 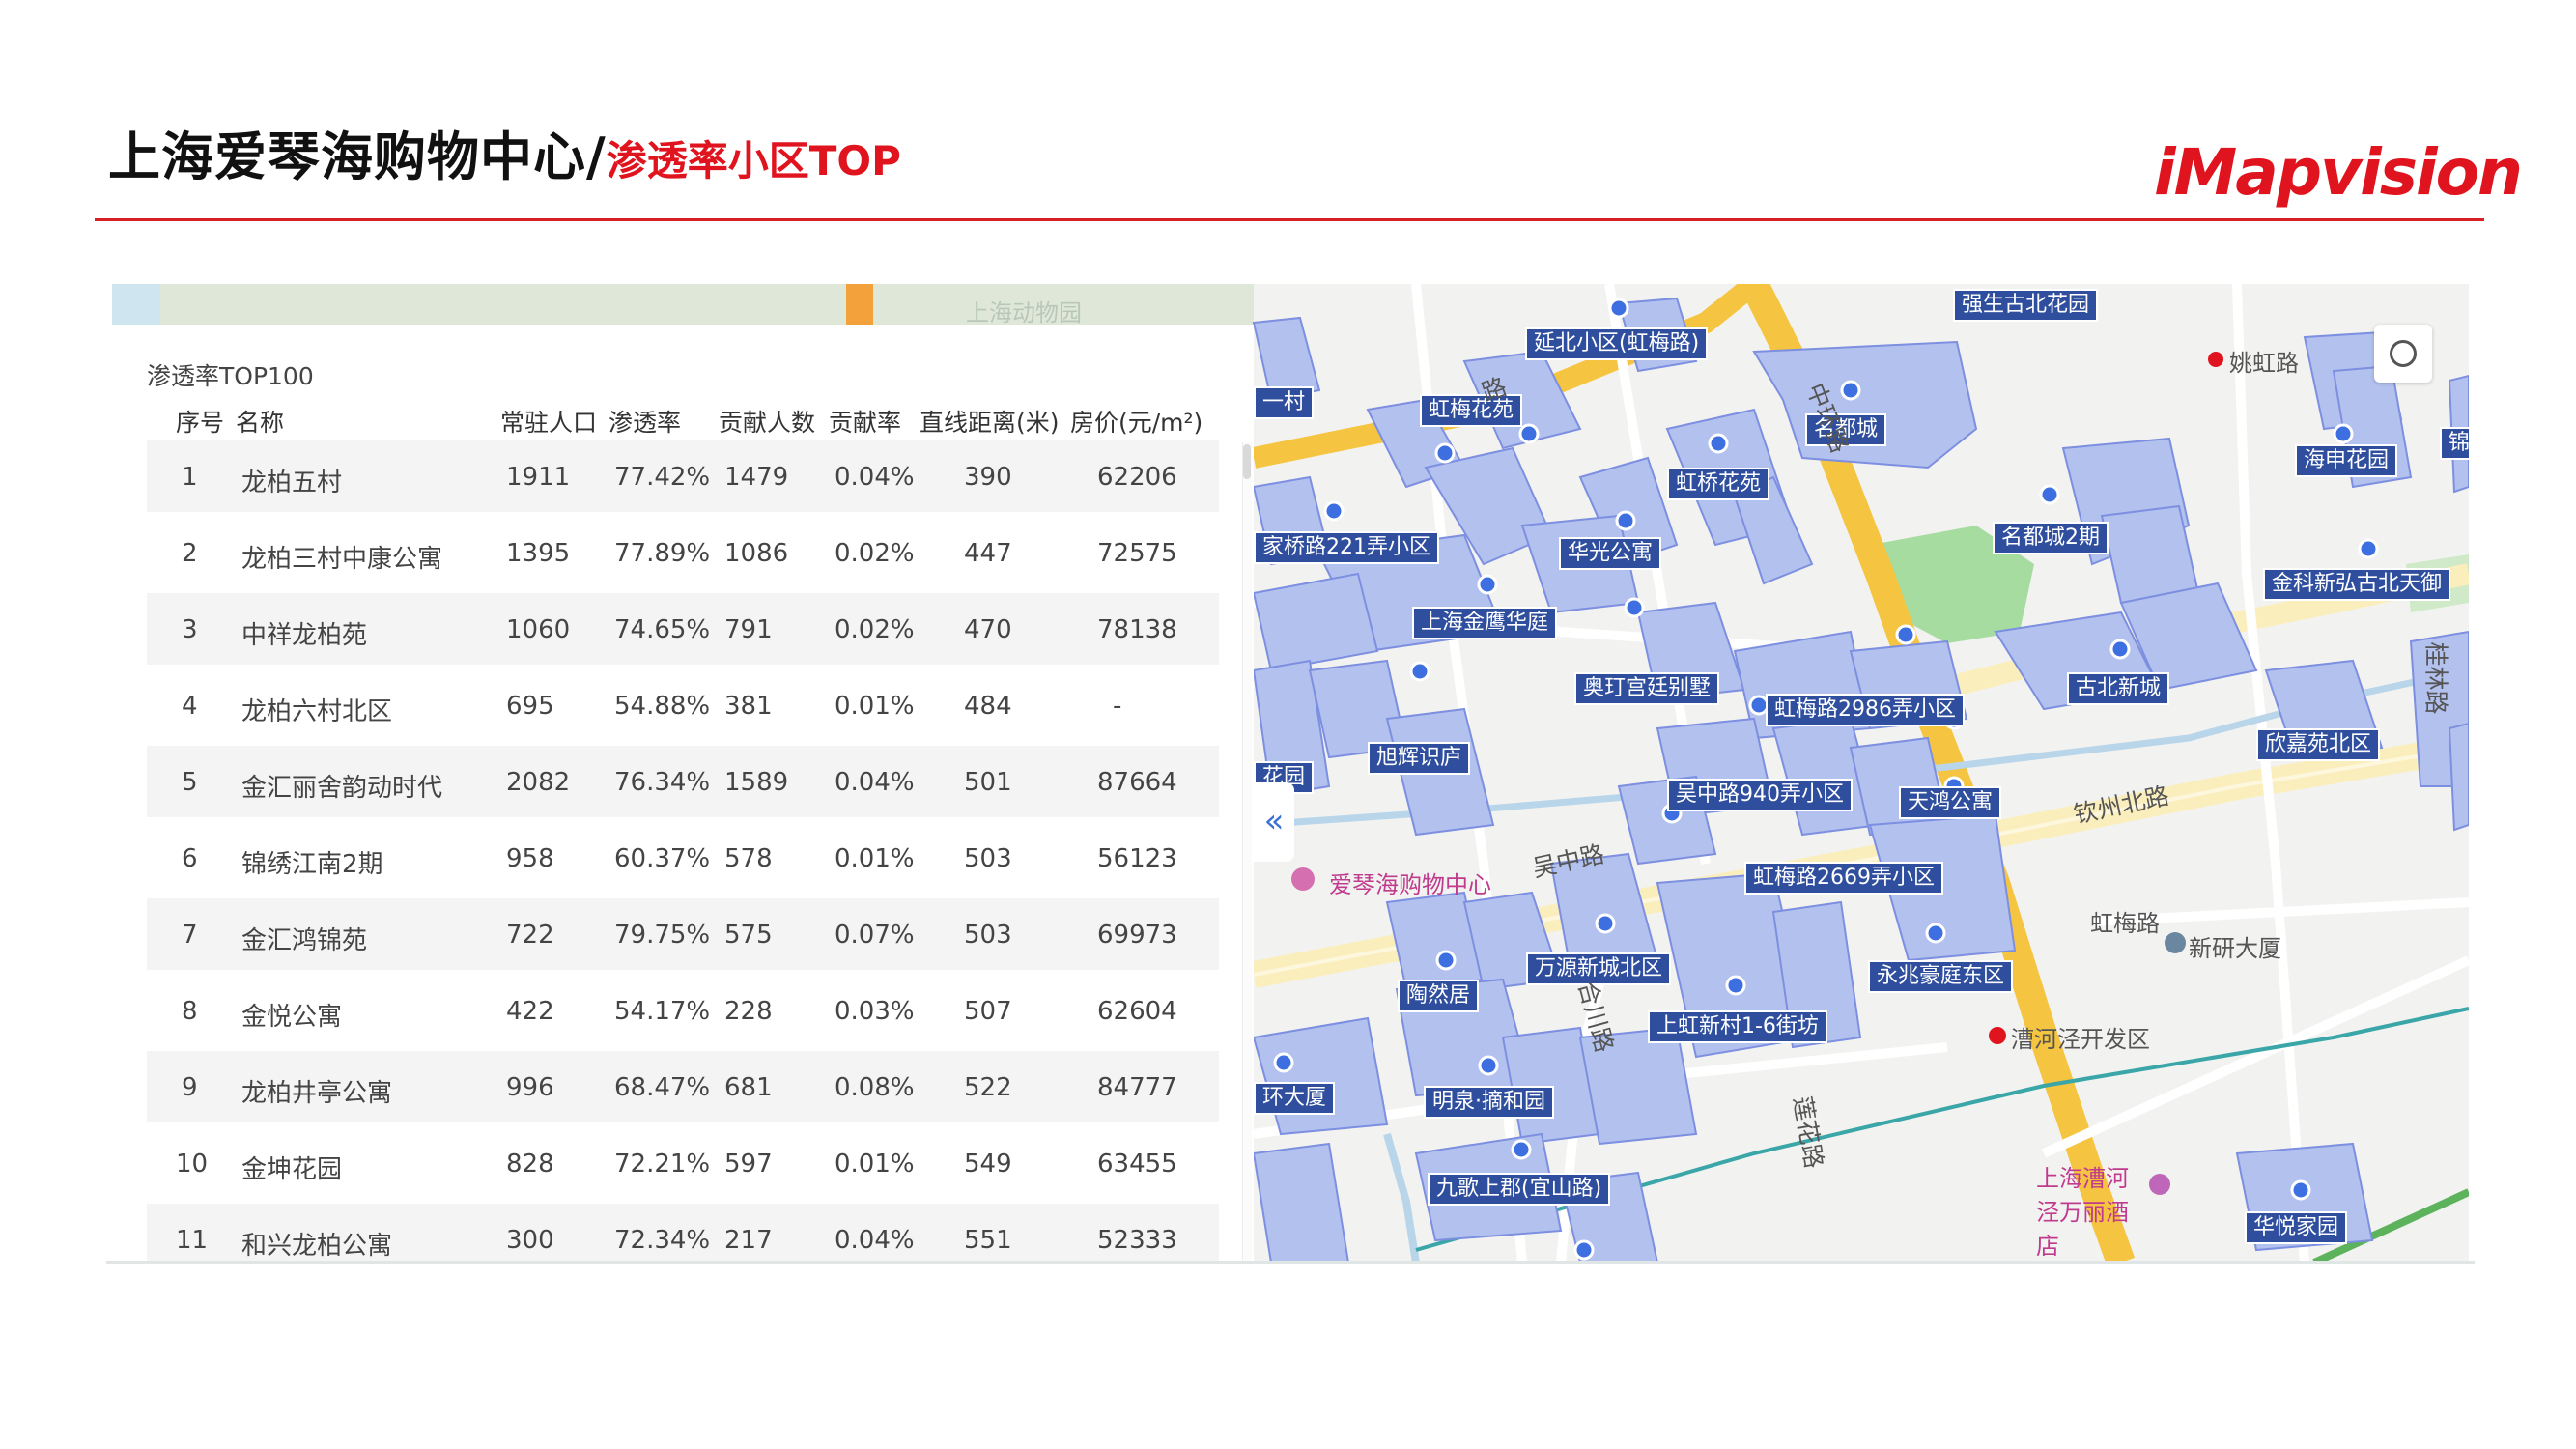 I want to click on cell-penetration: 54.17%, so click(x=662, y=1011).